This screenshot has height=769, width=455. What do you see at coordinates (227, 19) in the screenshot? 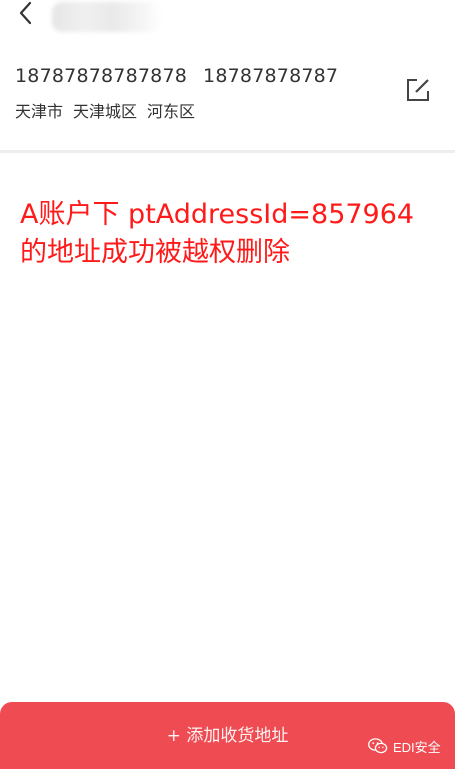
I see `top-bar` at bounding box center [227, 19].